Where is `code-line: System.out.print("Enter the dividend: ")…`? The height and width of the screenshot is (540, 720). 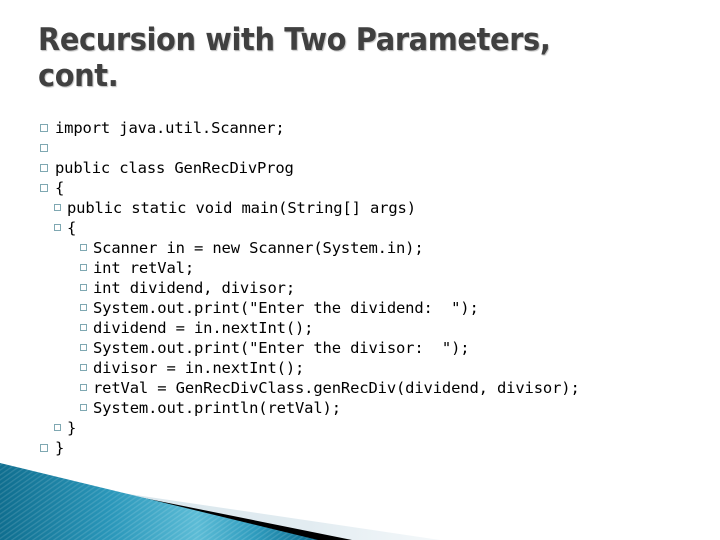 code-line: System.out.print("Enter the dividend: ")… is located at coordinates (375, 308).